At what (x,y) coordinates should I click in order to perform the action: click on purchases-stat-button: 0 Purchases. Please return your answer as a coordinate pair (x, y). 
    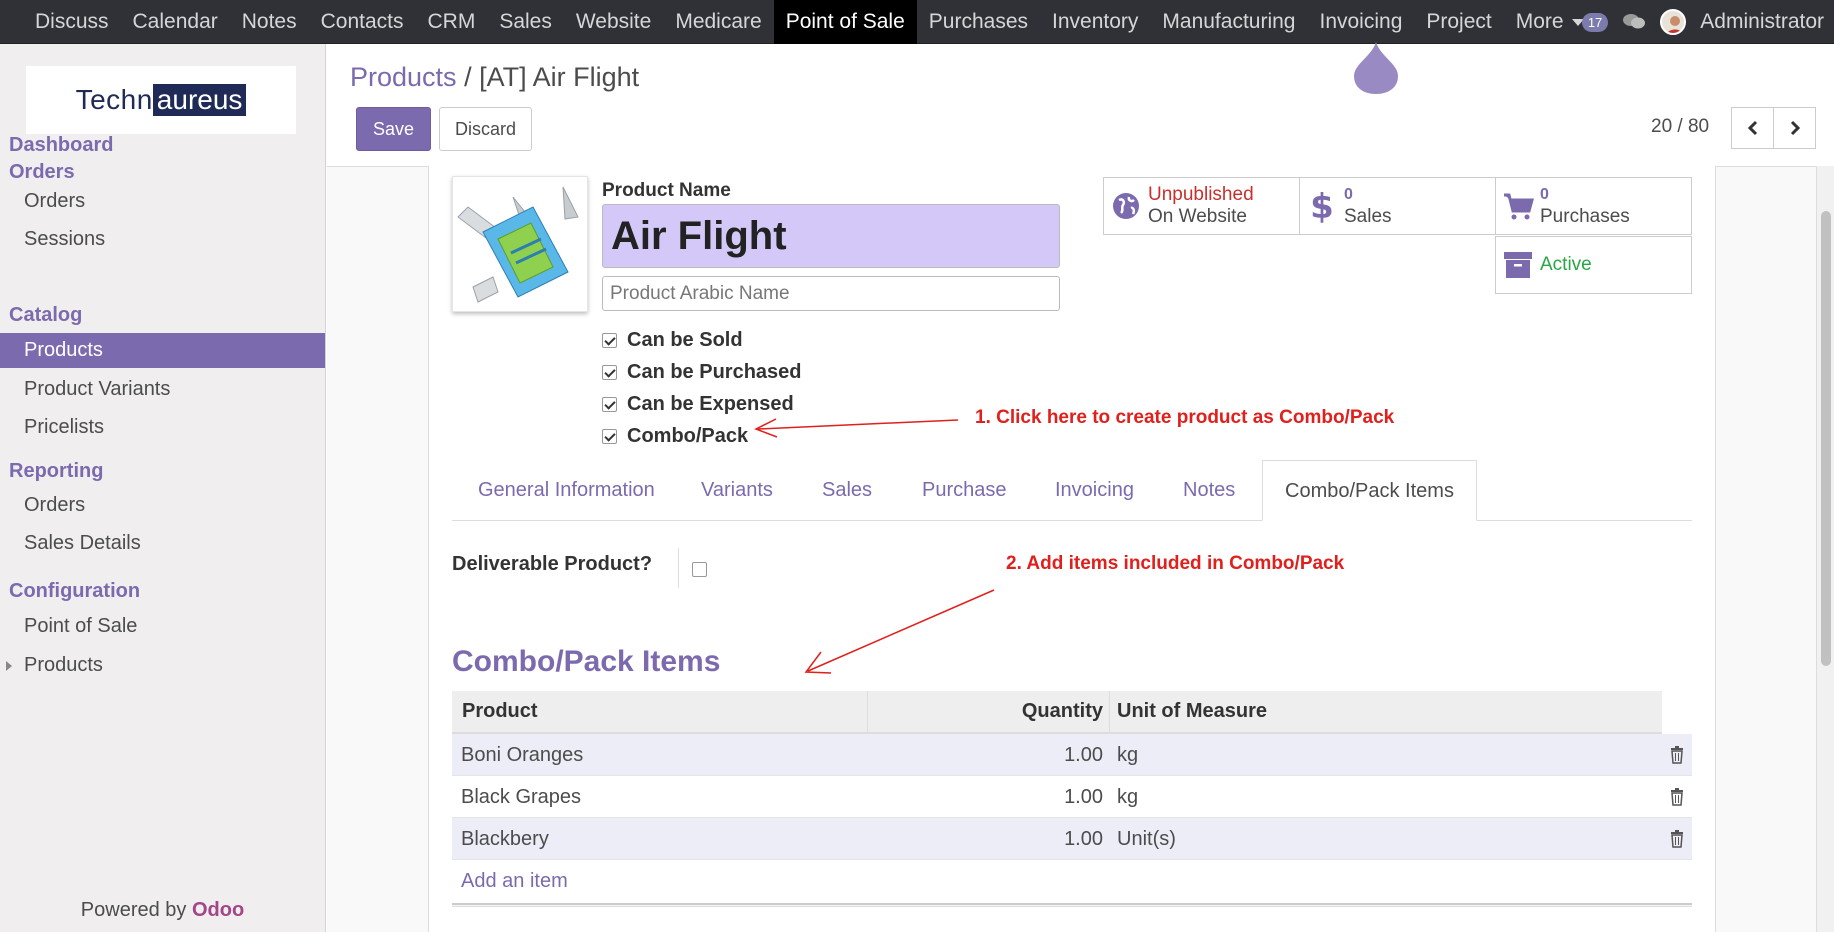
    Looking at the image, I should click on (1593, 206).